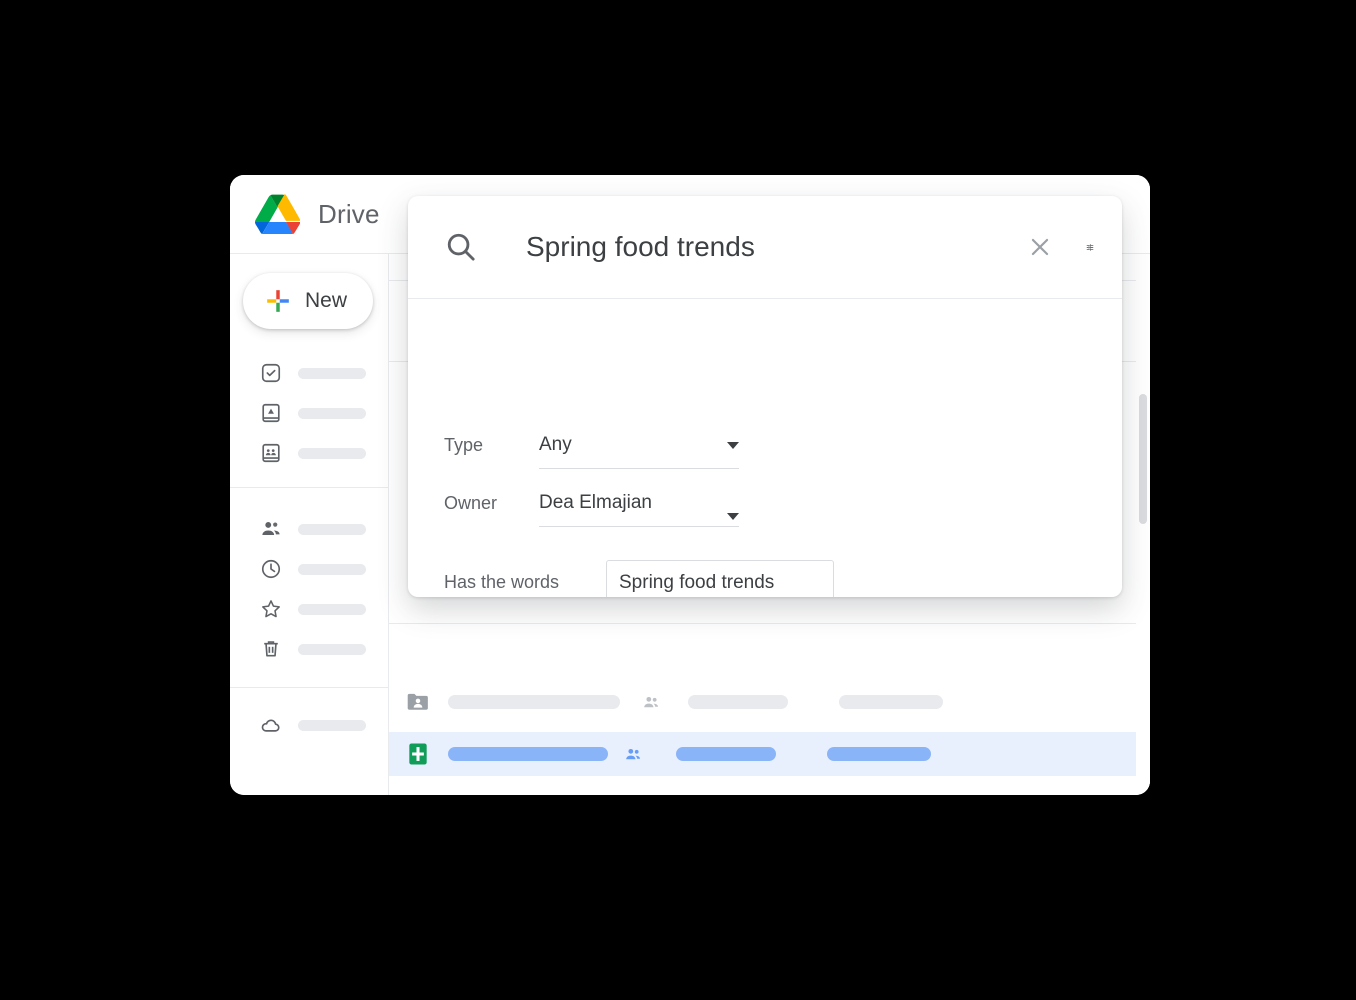 This screenshot has width=1356, height=1000. I want to click on sidebar-item-recent, so click(309, 569).